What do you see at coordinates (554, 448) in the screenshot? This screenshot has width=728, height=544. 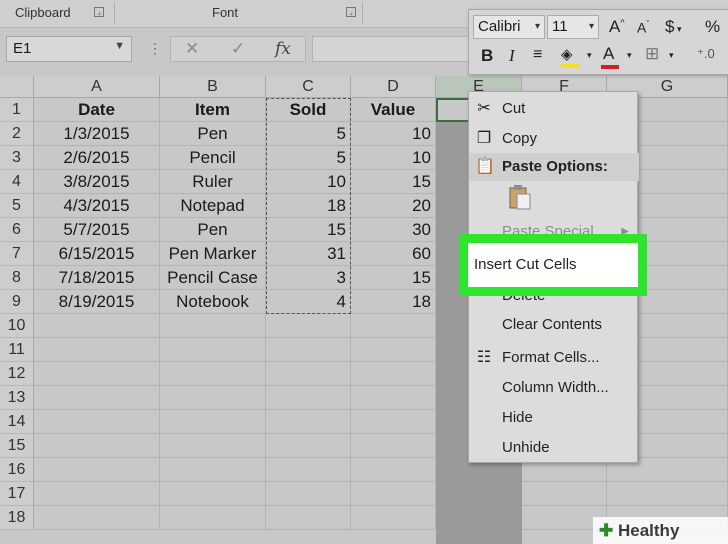 I see `menu-item-unhide: Unhide` at bounding box center [554, 448].